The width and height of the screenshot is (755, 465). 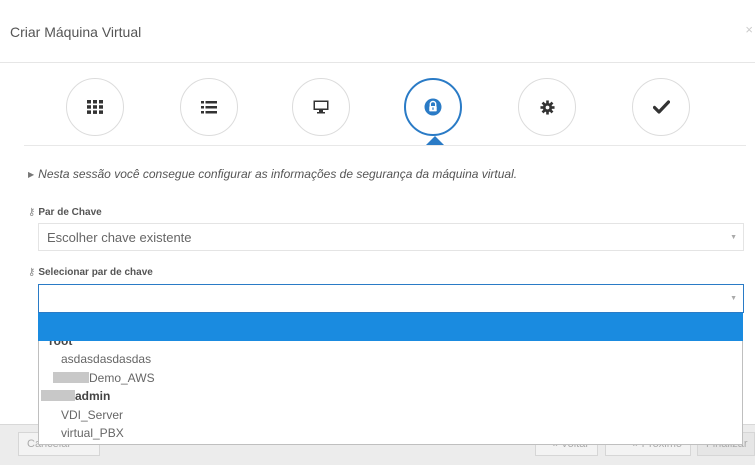 I want to click on select-key-pair-label: Selecionar par de chave, so click(x=95, y=272).